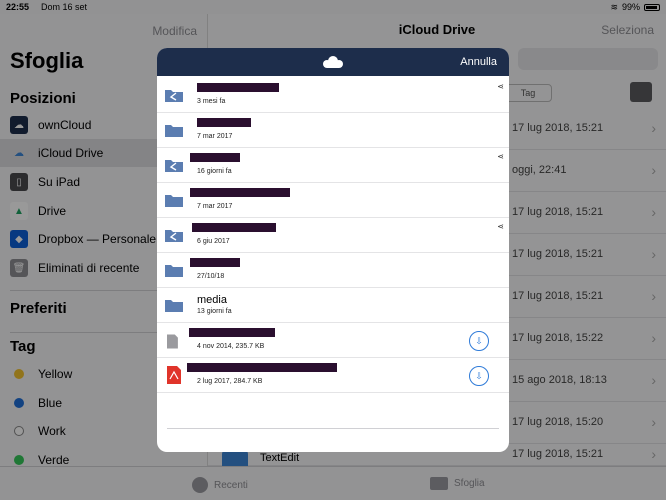  I want to click on item-meta: 6 giu 2017, so click(213, 241).